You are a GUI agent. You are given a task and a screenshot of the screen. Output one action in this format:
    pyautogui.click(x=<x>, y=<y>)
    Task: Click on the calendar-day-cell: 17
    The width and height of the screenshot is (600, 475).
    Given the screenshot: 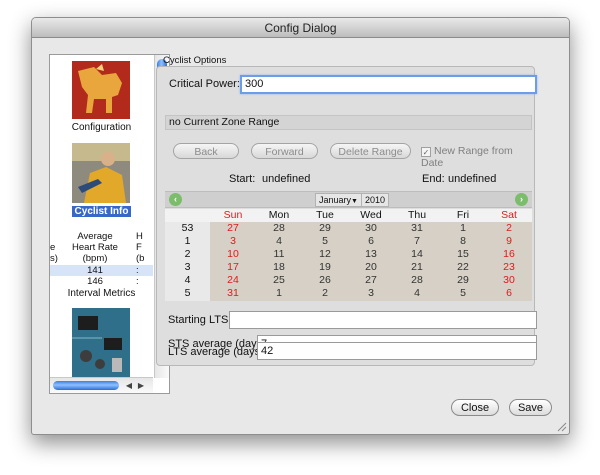 What is the action you would take?
    pyautogui.click(x=233, y=267)
    